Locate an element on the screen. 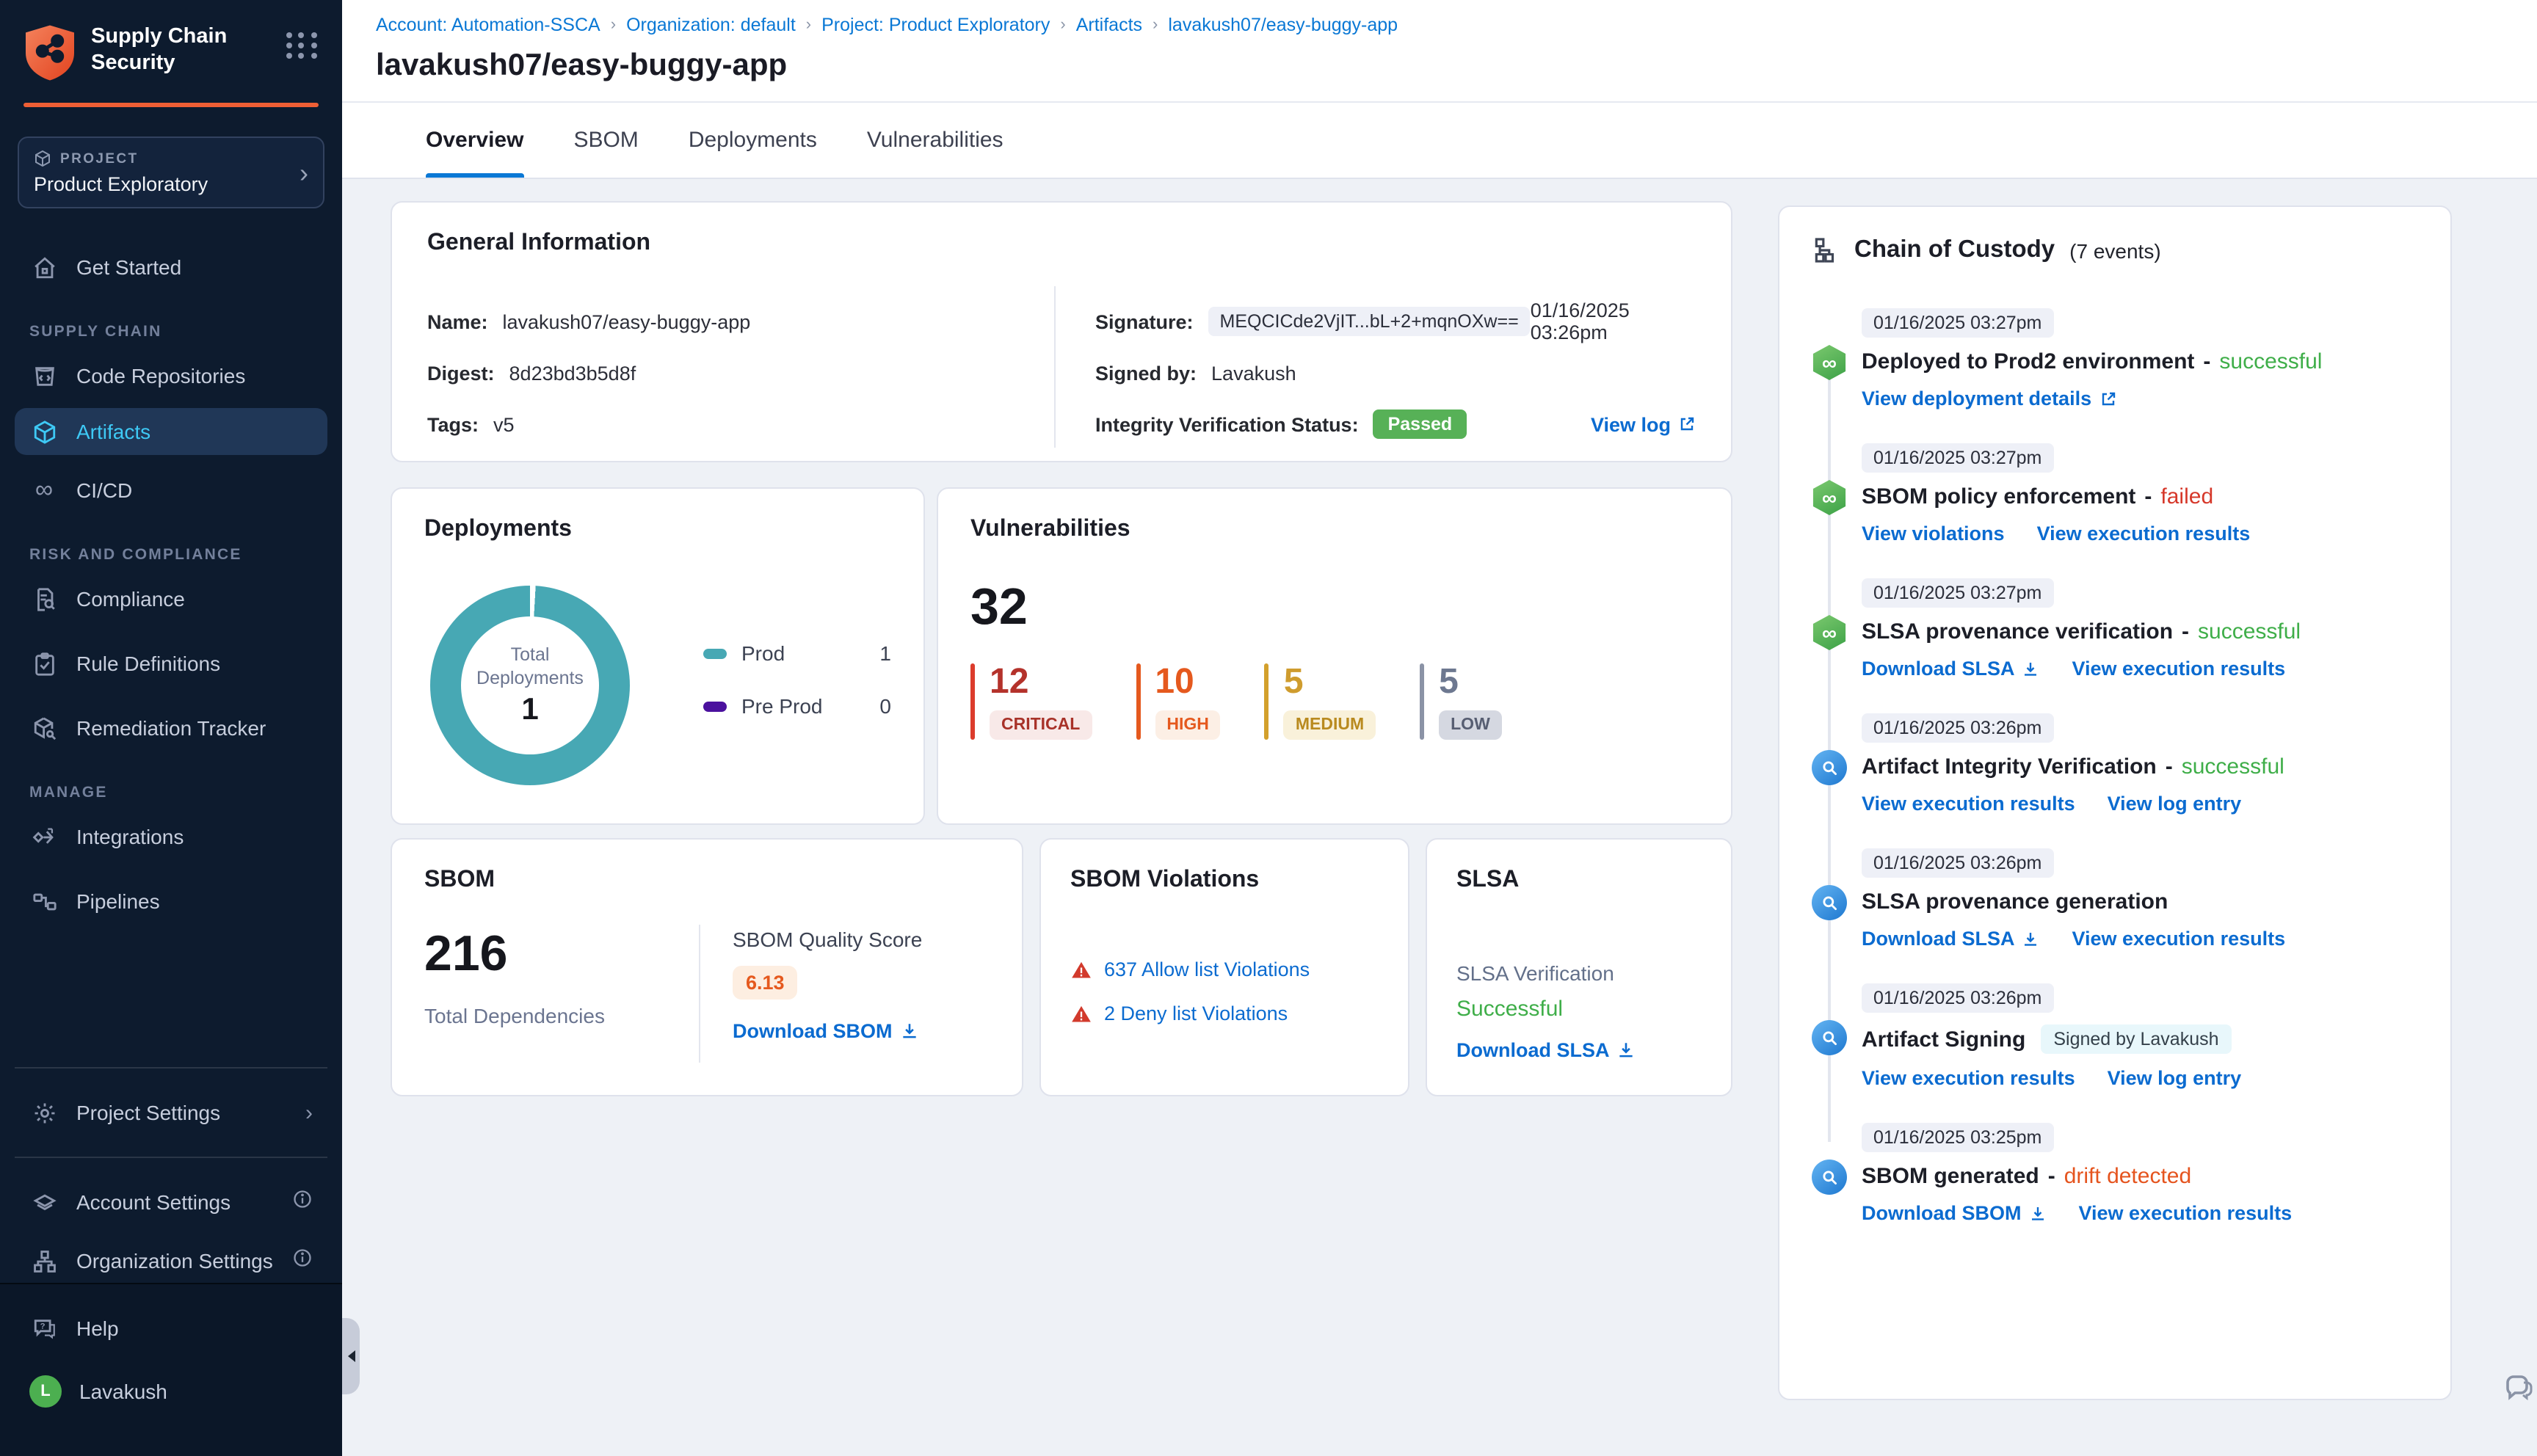 This screenshot has width=2537, height=1456. user-avatar: L is located at coordinates (45, 1391).